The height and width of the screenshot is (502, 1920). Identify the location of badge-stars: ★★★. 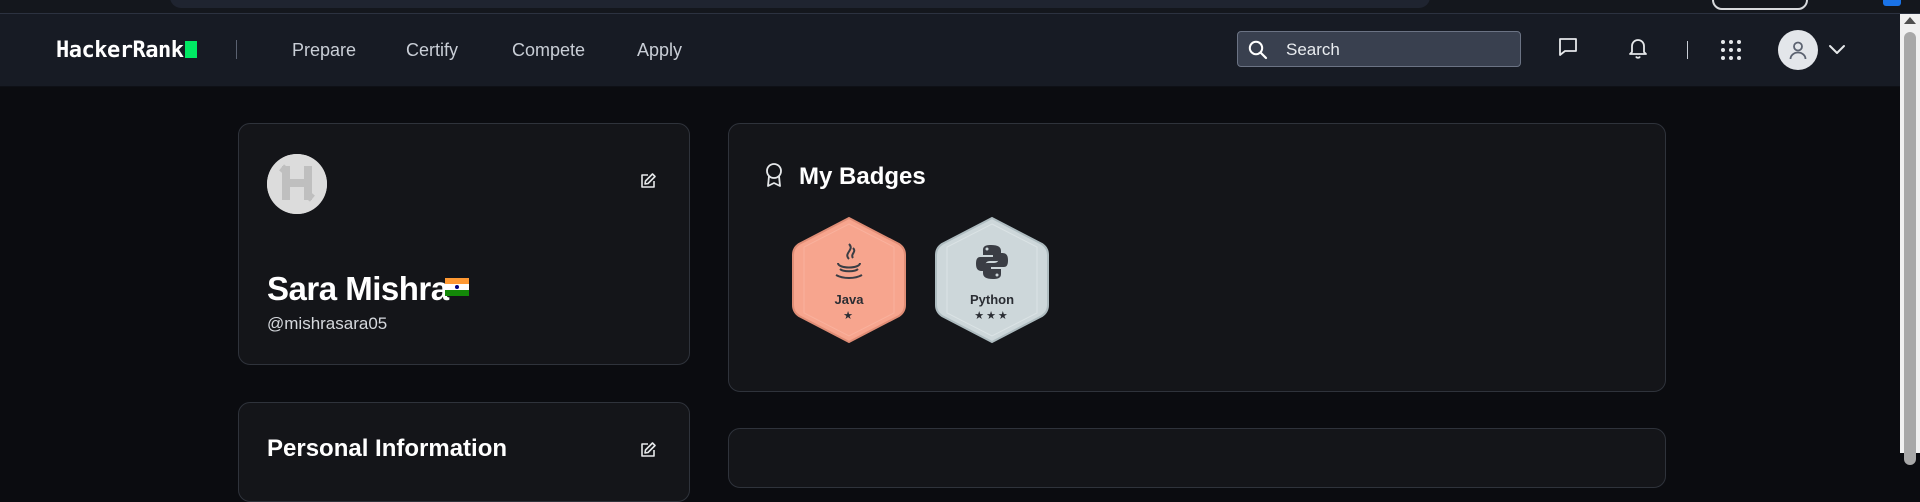
(992, 316).